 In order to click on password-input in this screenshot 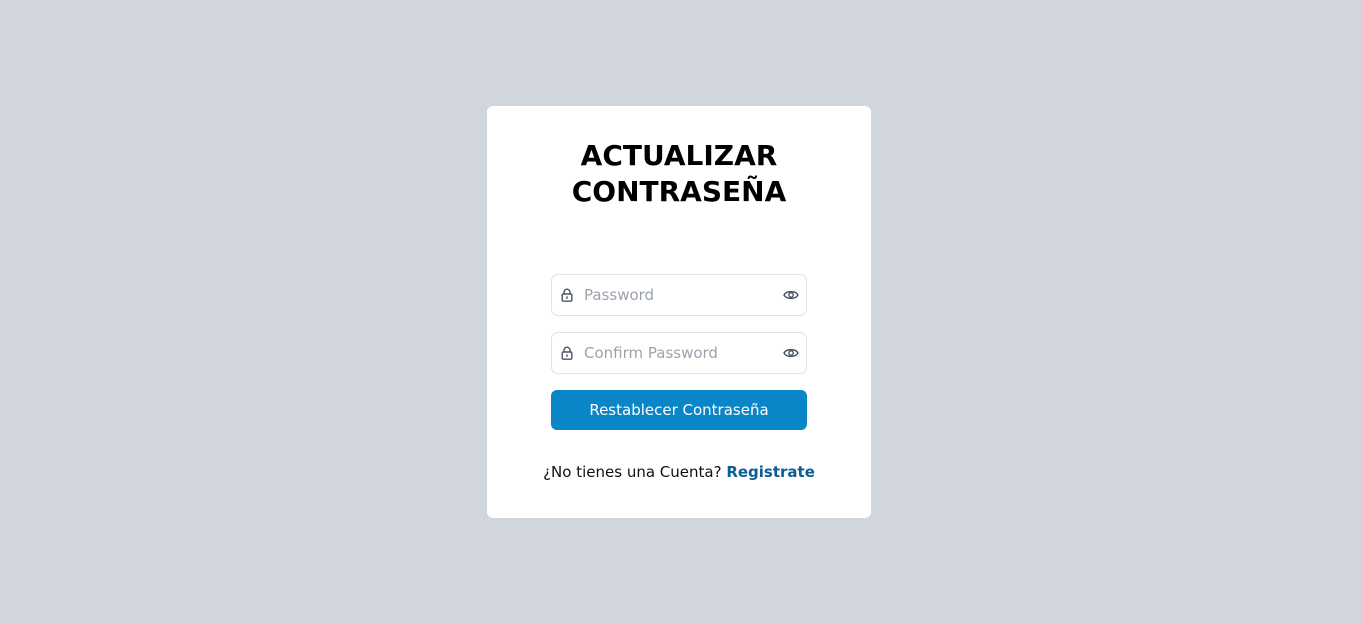, I will do `click(679, 295)`.